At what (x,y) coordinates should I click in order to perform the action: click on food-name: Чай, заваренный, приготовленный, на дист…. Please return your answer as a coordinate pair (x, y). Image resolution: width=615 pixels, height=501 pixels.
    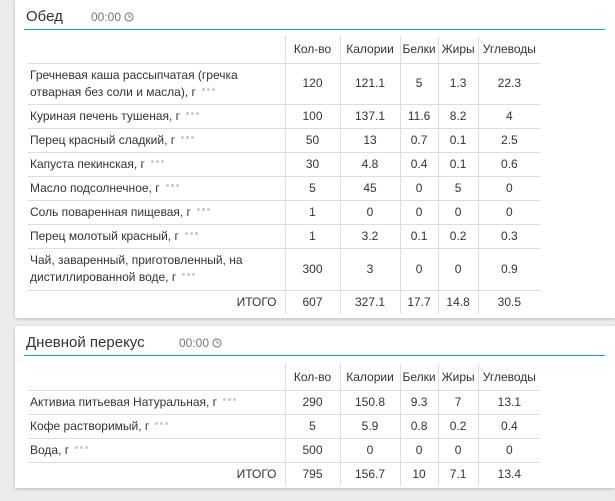
    Looking at the image, I should click on (156, 268).